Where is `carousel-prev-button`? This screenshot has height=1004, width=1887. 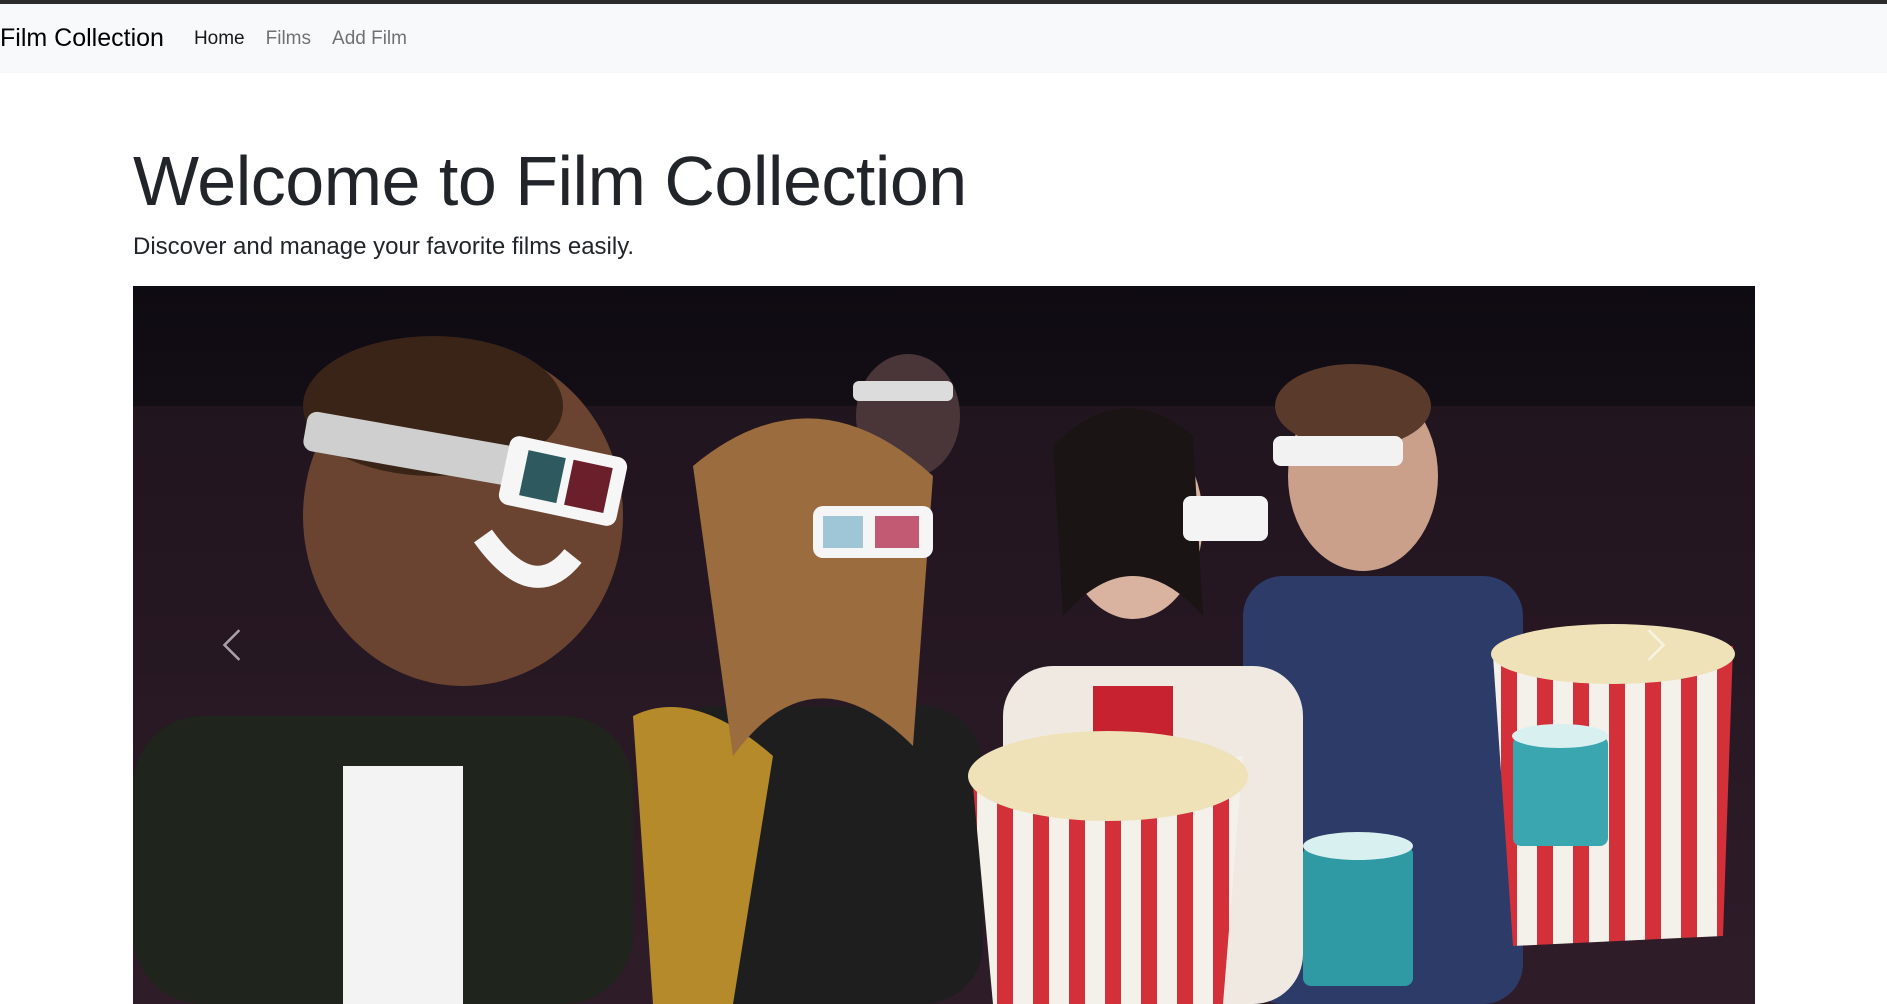
carousel-prev-button is located at coordinates (233, 645).